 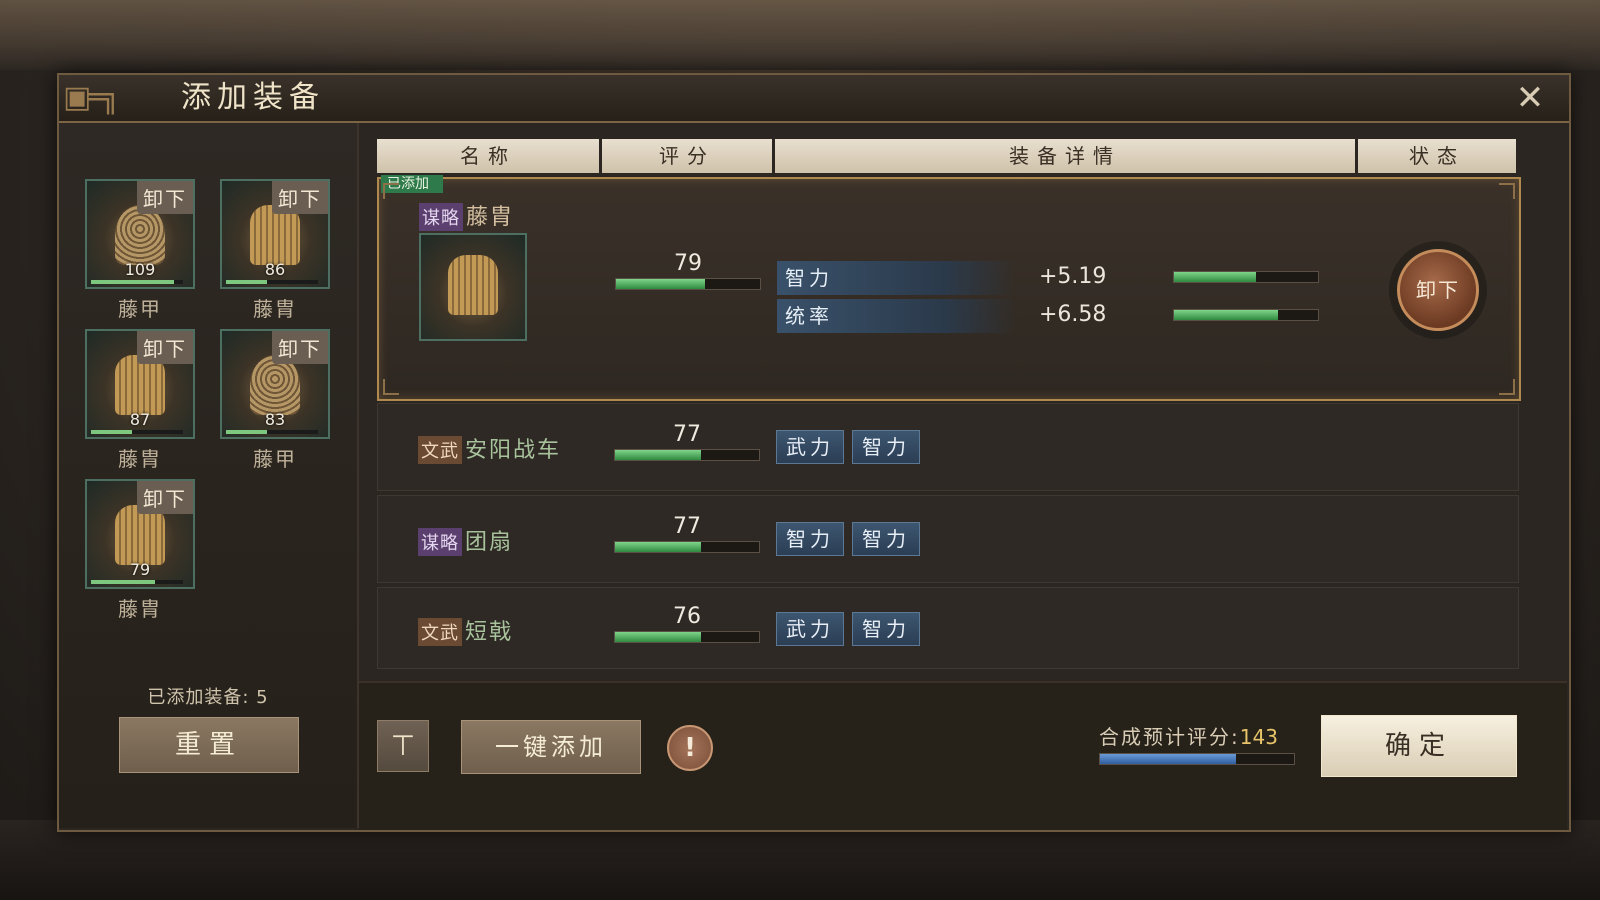 What do you see at coordinates (551, 747) in the screenshot?
I see `add-all-button: 一键添加` at bounding box center [551, 747].